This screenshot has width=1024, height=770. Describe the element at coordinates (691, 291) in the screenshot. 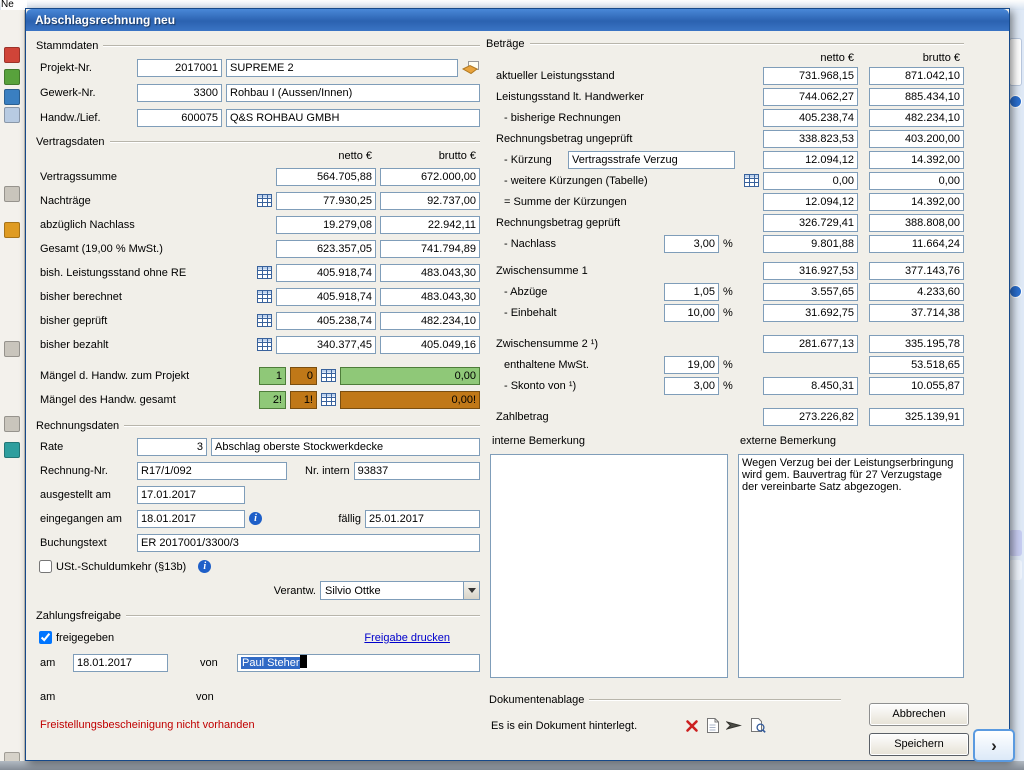

I see `abzuege-prozent-field: 1,05` at that location.